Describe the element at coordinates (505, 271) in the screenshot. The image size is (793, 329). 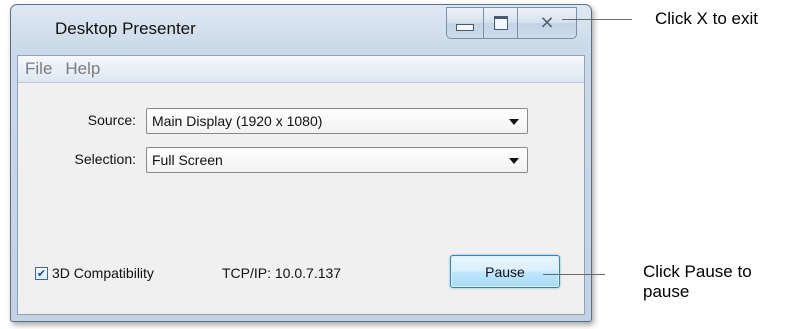
I see `pause-button: Pause` at that location.